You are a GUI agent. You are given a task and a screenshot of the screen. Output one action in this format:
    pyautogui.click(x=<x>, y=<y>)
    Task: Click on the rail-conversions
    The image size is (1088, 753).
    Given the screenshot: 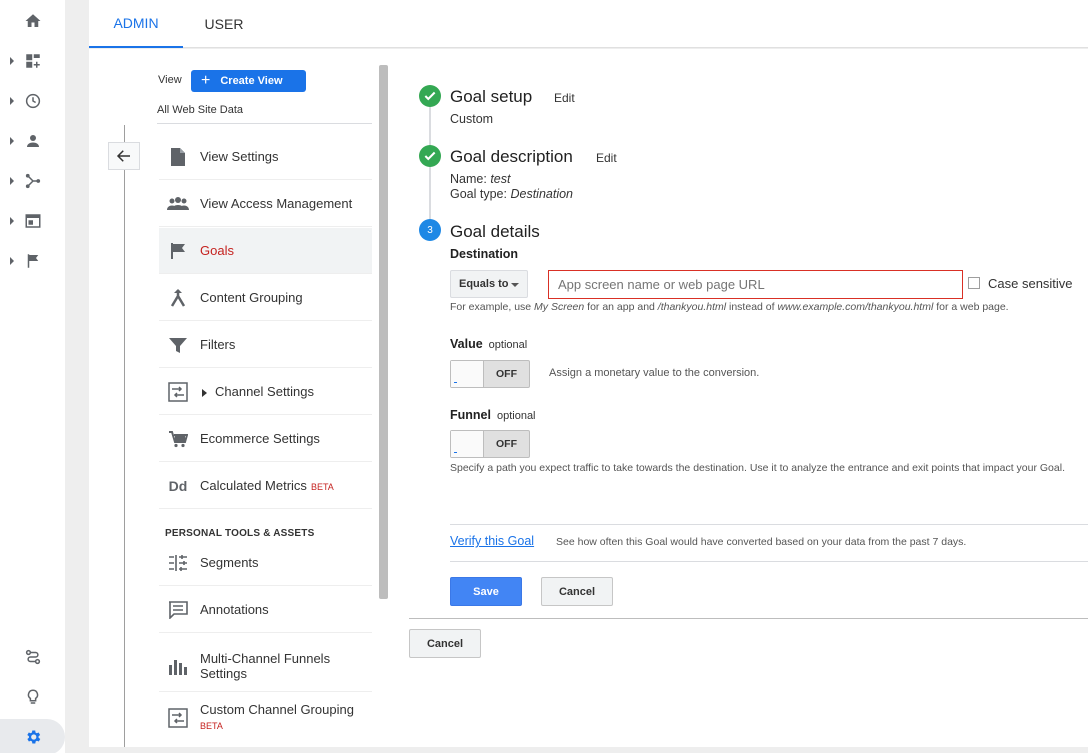 What is the action you would take?
    pyautogui.click(x=32, y=261)
    